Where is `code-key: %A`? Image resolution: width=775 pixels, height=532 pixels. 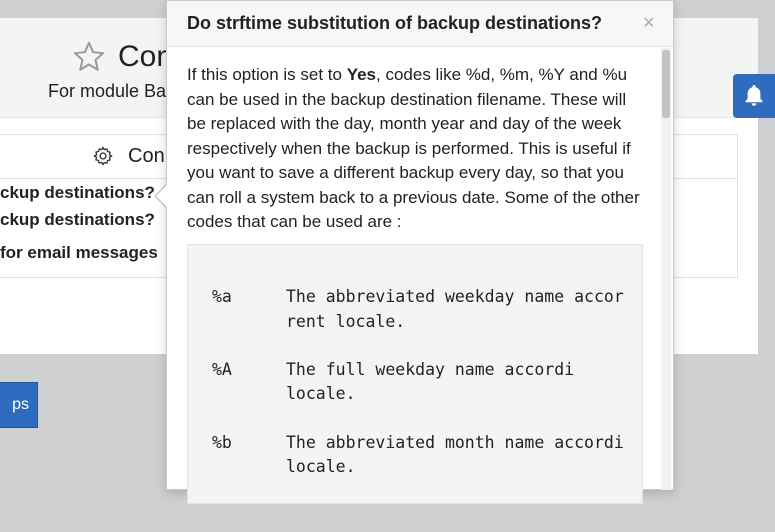 code-key: %A is located at coordinates (222, 369).